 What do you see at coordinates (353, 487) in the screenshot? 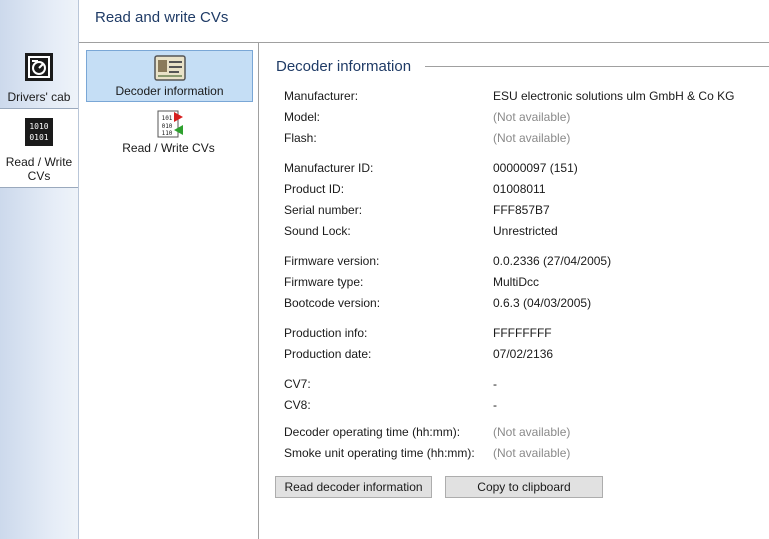
I see `read-decoder-information-button: Read decoder information` at bounding box center [353, 487].